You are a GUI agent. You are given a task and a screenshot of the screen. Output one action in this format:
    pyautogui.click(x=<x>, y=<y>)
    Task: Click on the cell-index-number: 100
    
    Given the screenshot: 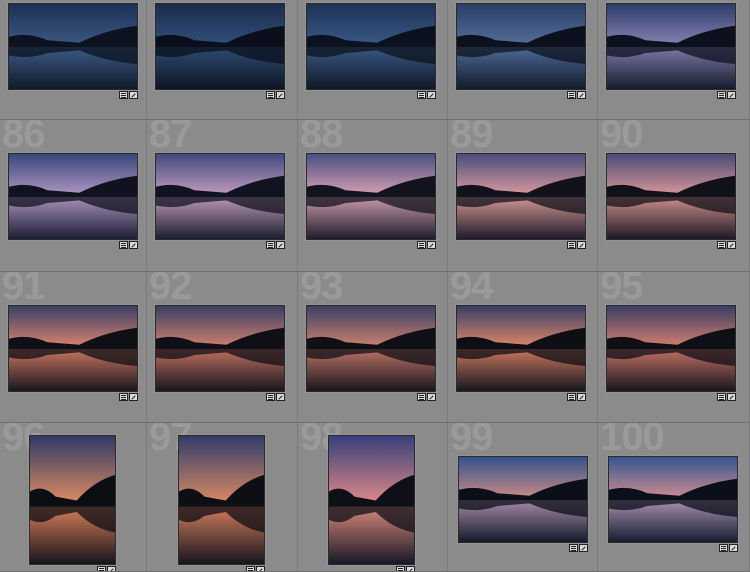 What is the action you would take?
    pyautogui.click(x=632, y=441)
    